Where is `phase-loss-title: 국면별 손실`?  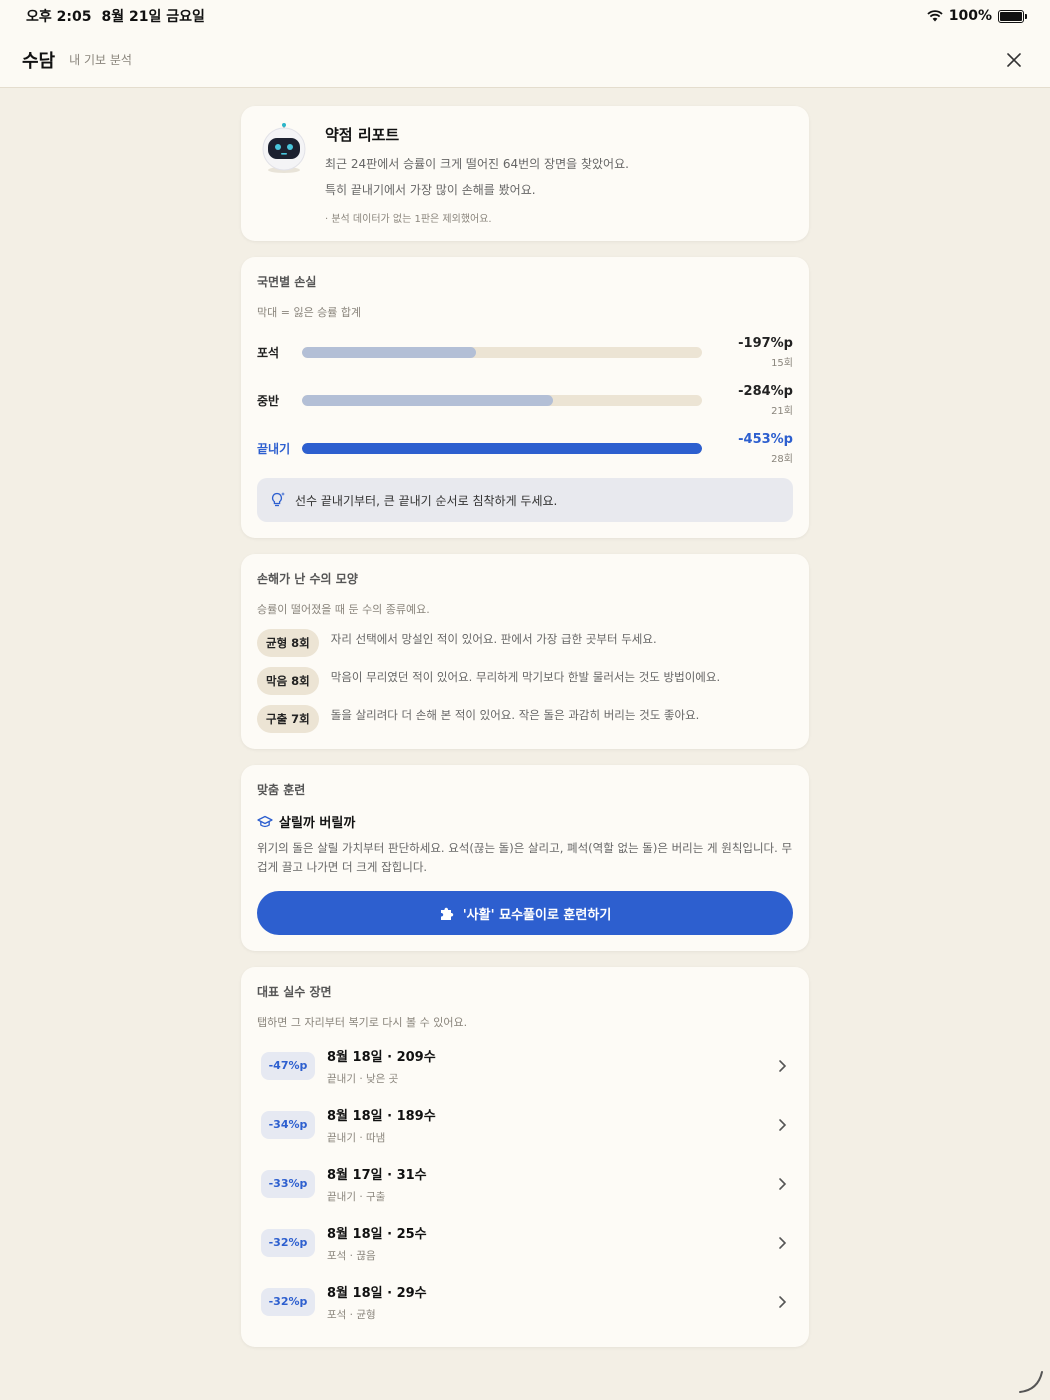 phase-loss-title: 국면별 손실 is located at coordinates (287, 282).